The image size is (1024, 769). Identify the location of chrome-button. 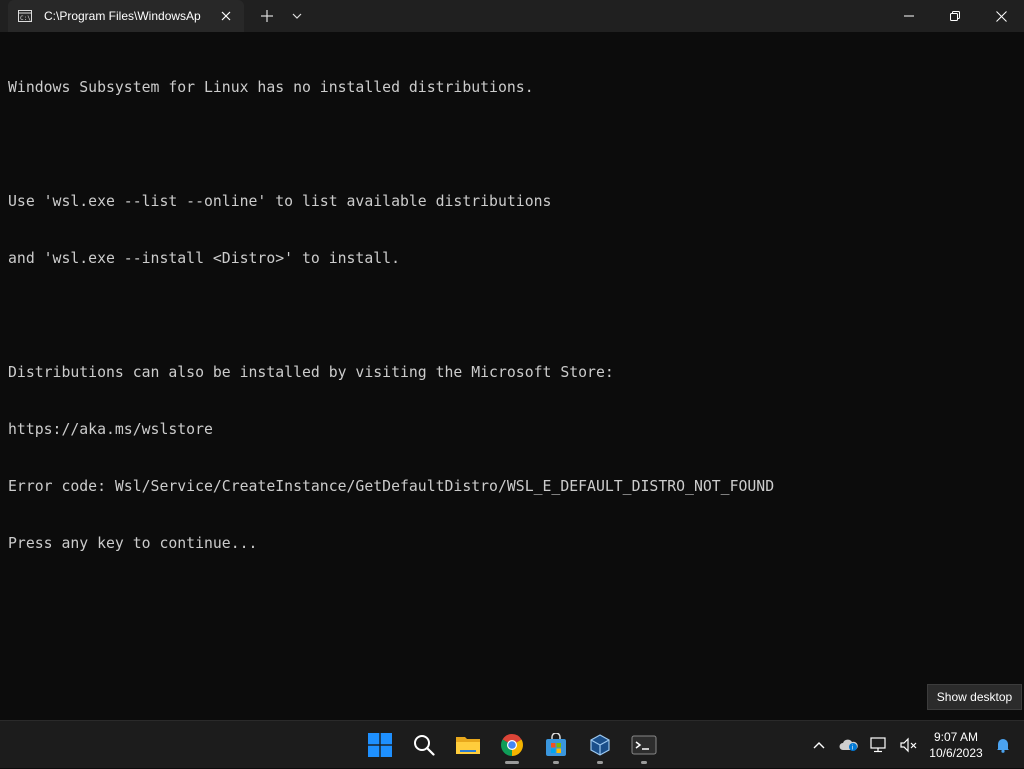
(512, 745).